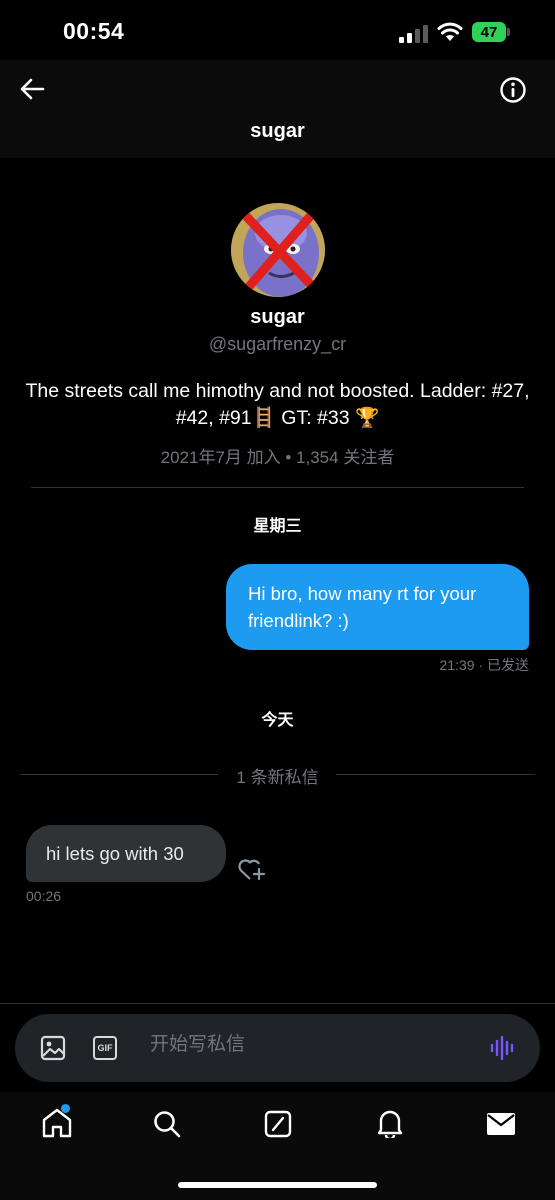 The width and height of the screenshot is (555, 1200). Describe the element at coordinates (277, 720) in the screenshot. I see `day-separator-today: 今天` at that location.